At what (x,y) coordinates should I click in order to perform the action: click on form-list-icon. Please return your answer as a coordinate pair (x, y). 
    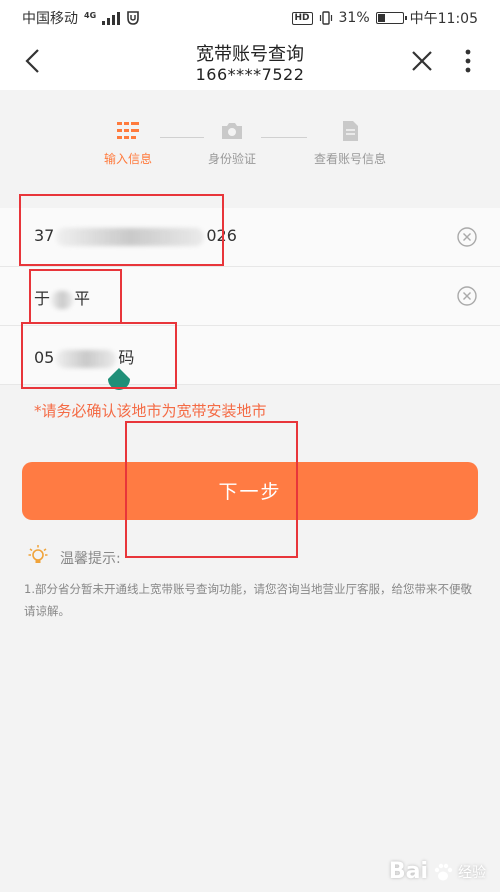
    Looking at the image, I should click on (128, 130).